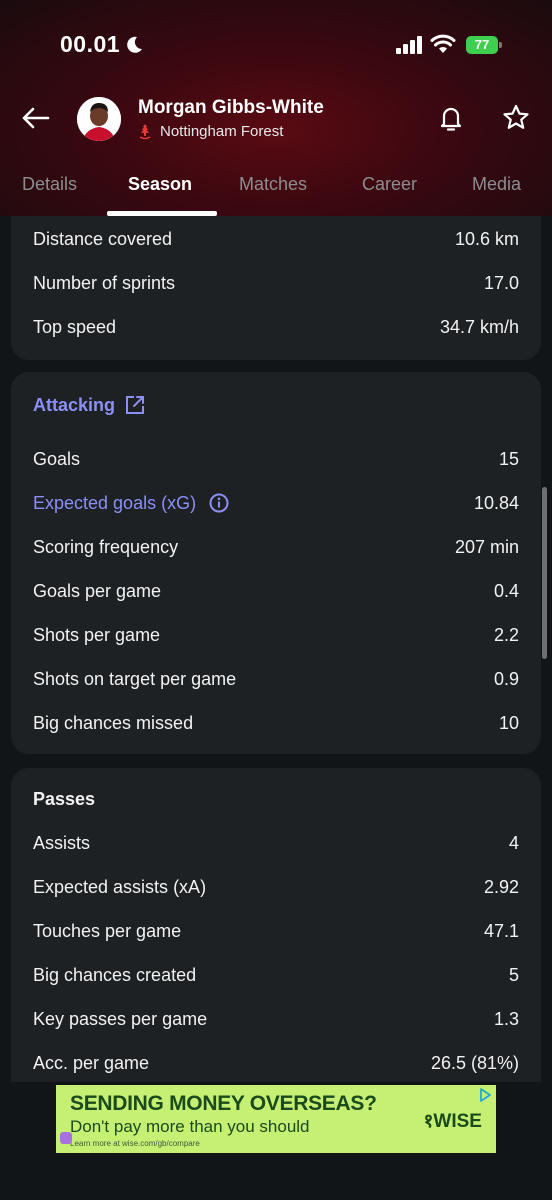 This screenshot has height=1200, width=552. What do you see at coordinates (62, 843) in the screenshot?
I see `stat-label: Assists` at bounding box center [62, 843].